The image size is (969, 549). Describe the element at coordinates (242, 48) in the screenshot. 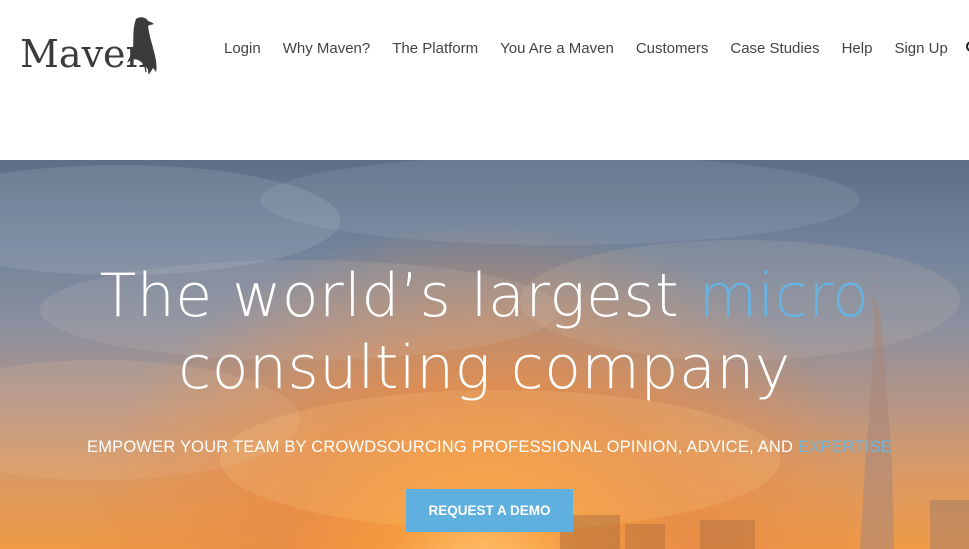

I see `nav-login: Login` at that location.